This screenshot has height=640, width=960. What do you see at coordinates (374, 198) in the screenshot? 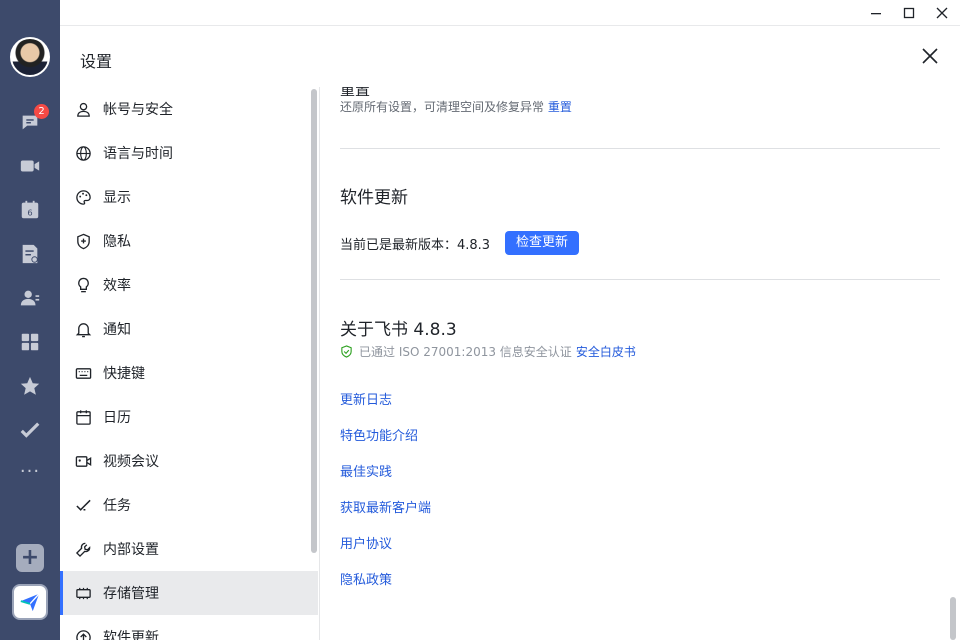
I see `software-update-title: 软件更新` at bounding box center [374, 198].